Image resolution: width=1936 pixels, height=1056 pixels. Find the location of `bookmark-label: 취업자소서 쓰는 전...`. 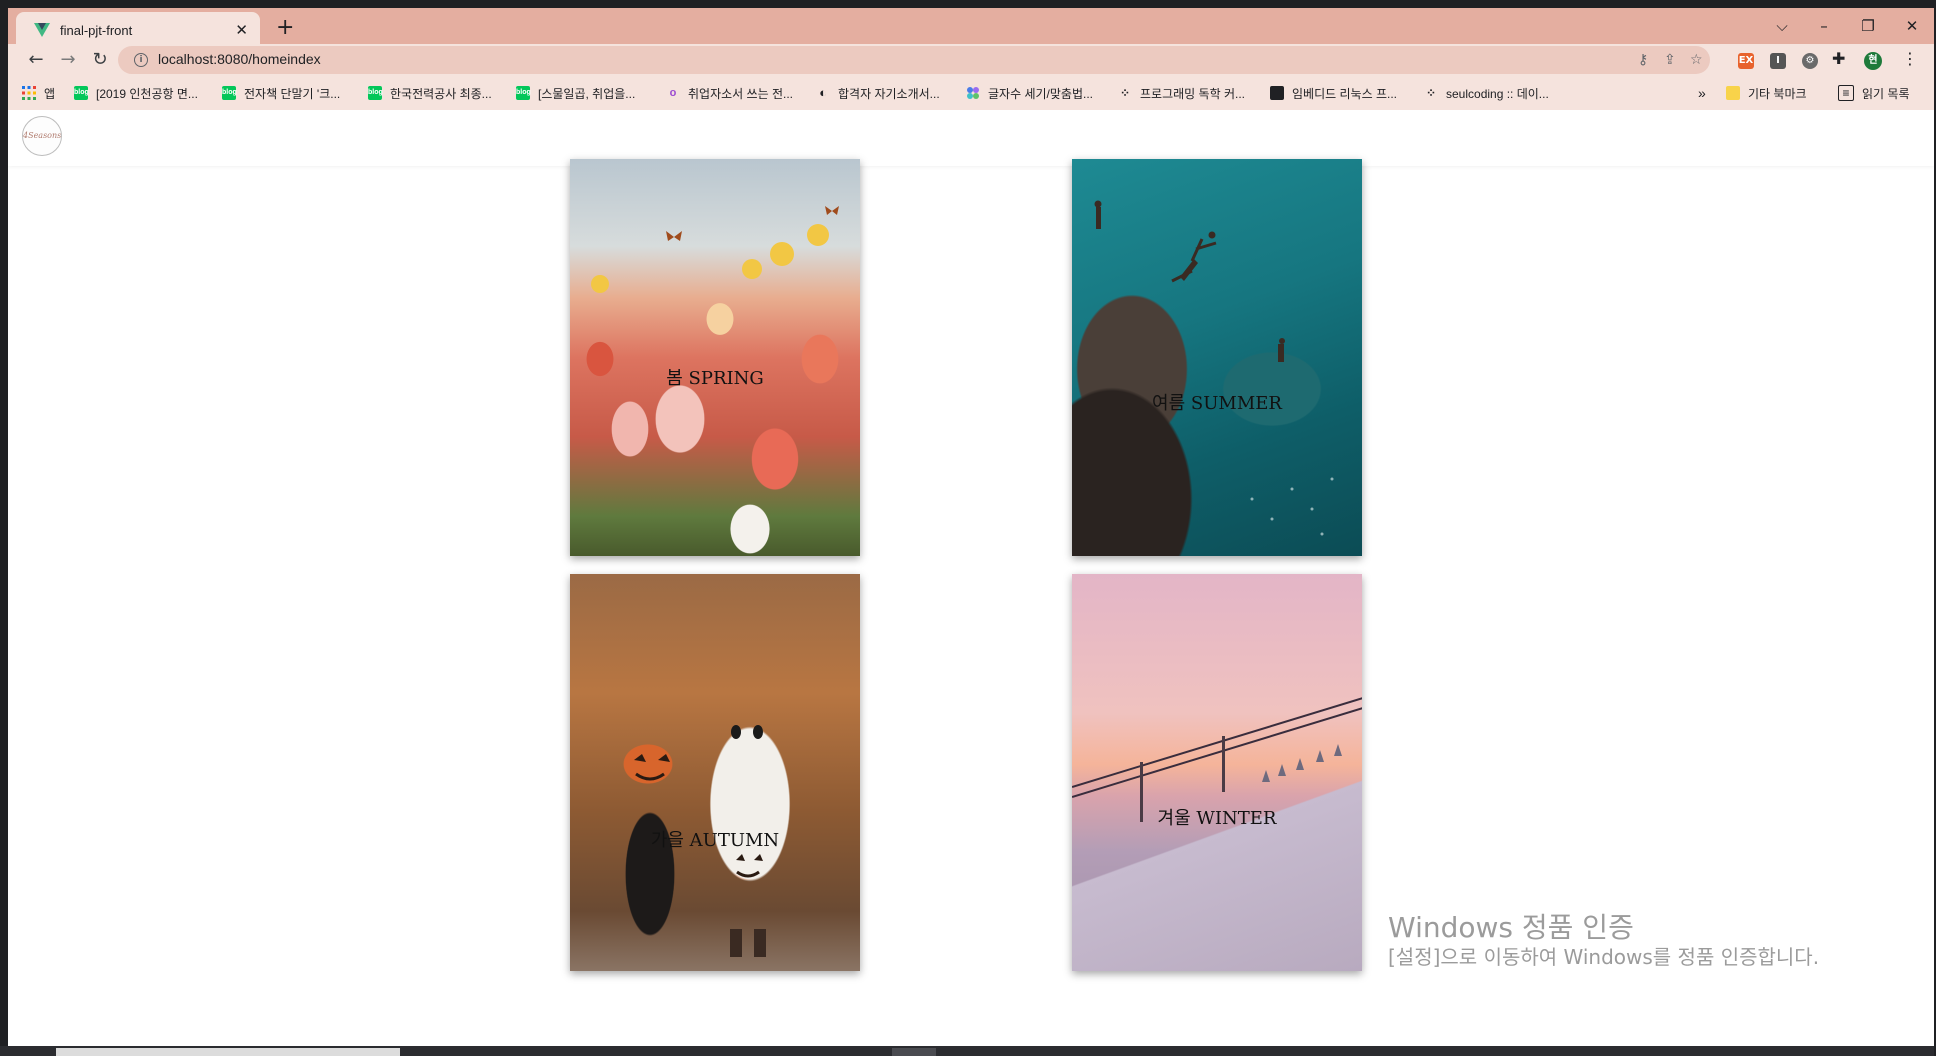

bookmark-label: 취업자소서 쓰는 전... is located at coordinates (740, 93).